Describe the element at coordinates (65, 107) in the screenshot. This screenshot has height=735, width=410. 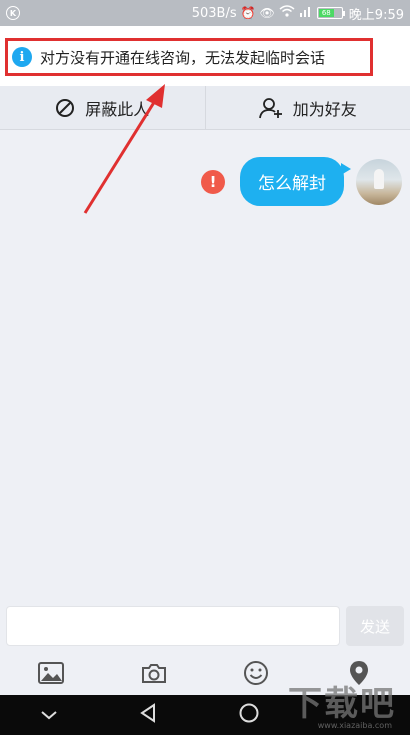
I see `block-icon` at that location.